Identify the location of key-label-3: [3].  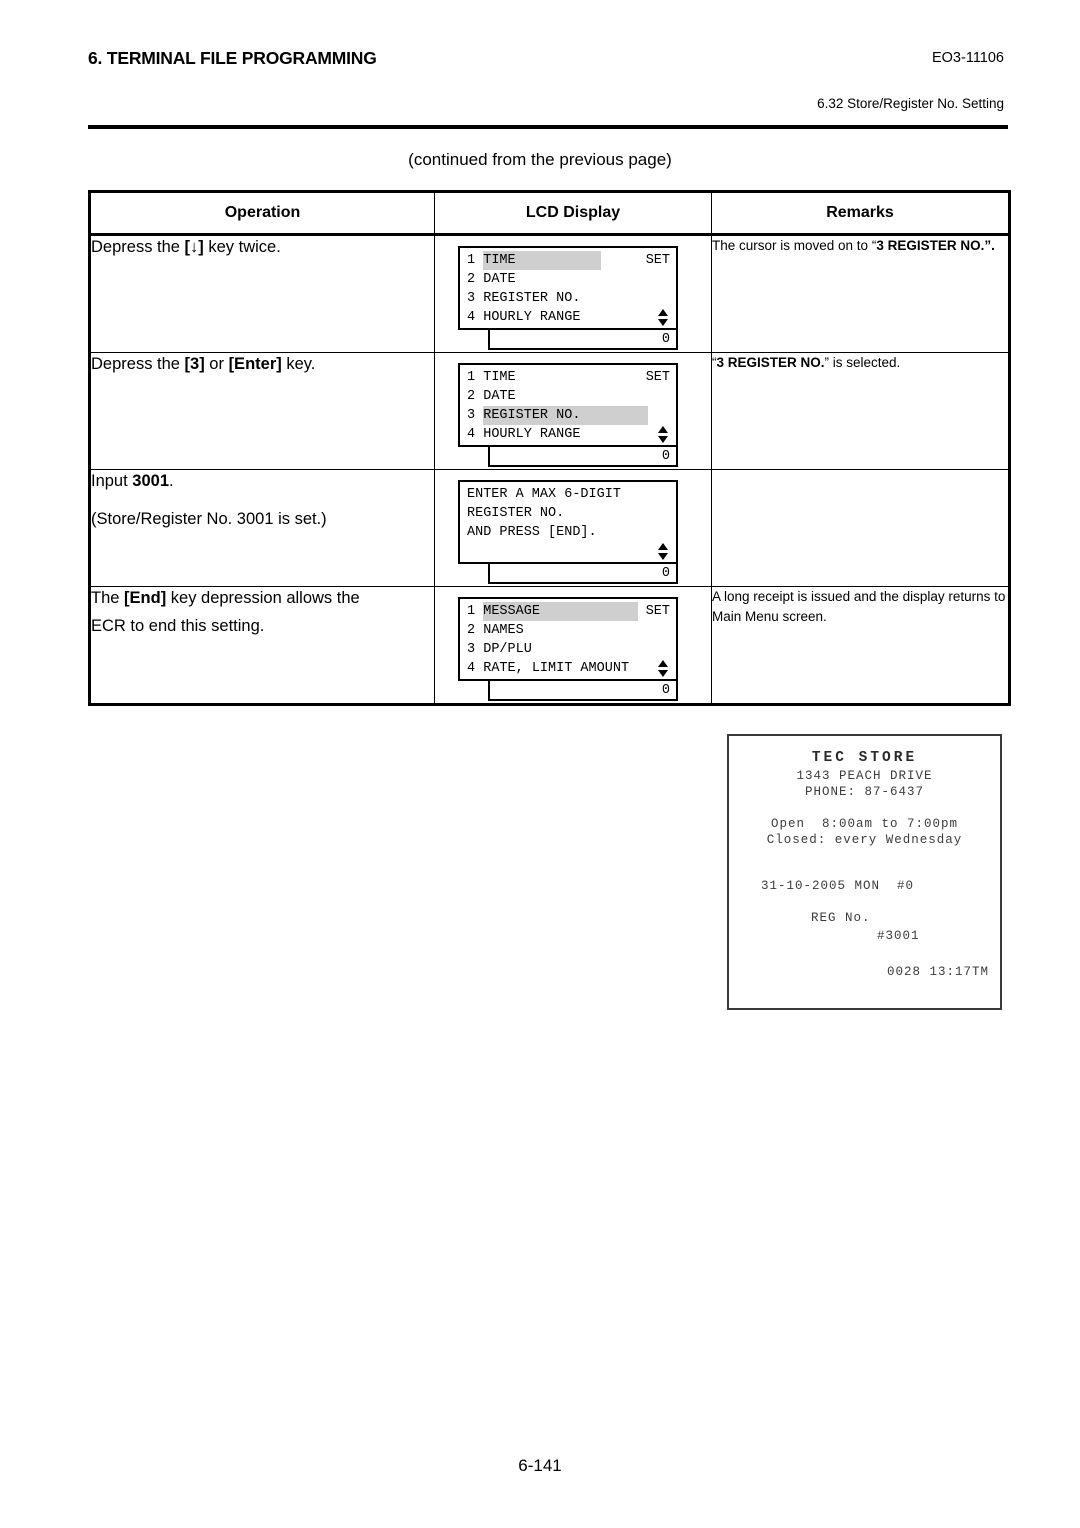
(194, 364).